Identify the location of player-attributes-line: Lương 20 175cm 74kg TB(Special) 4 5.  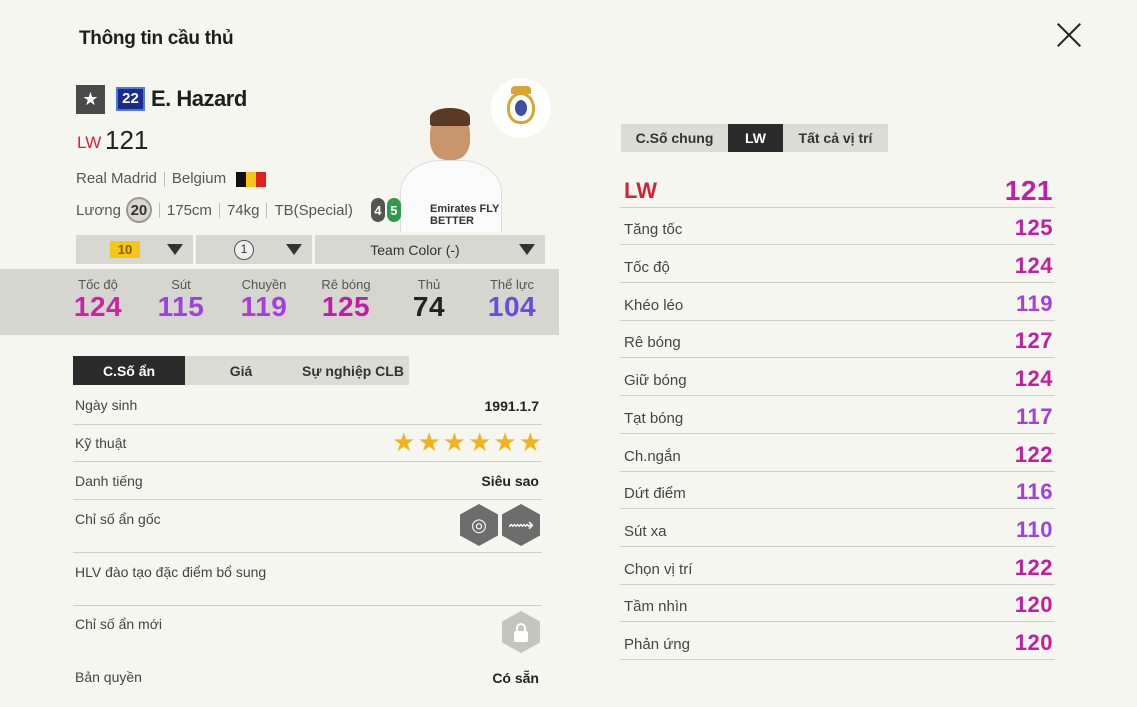
(238, 210).